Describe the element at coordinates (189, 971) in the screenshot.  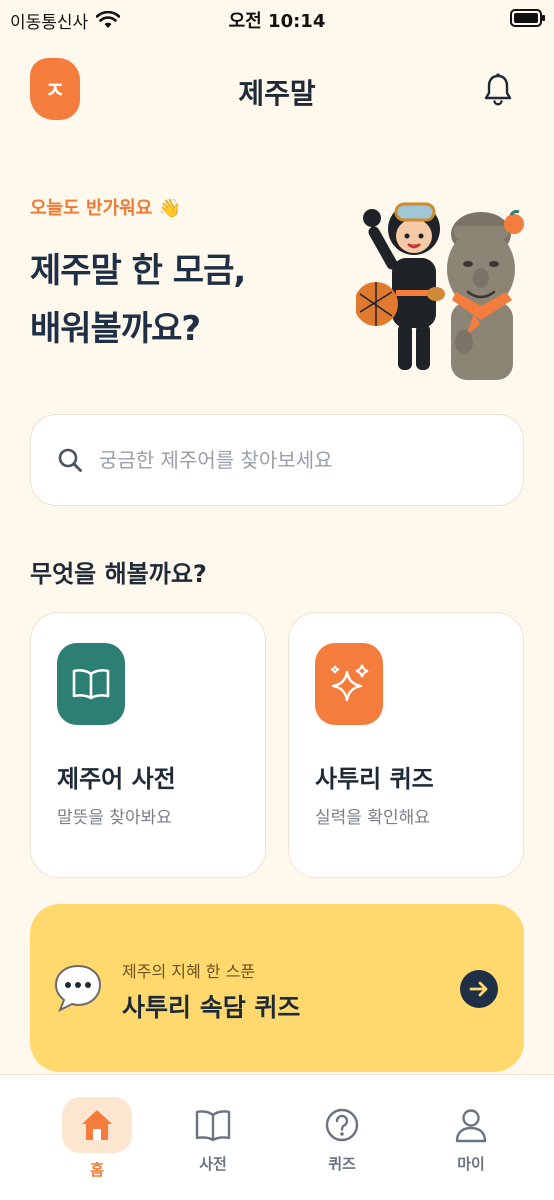
I see `banner-subtitle: 제주의 지혜 한 스푼` at that location.